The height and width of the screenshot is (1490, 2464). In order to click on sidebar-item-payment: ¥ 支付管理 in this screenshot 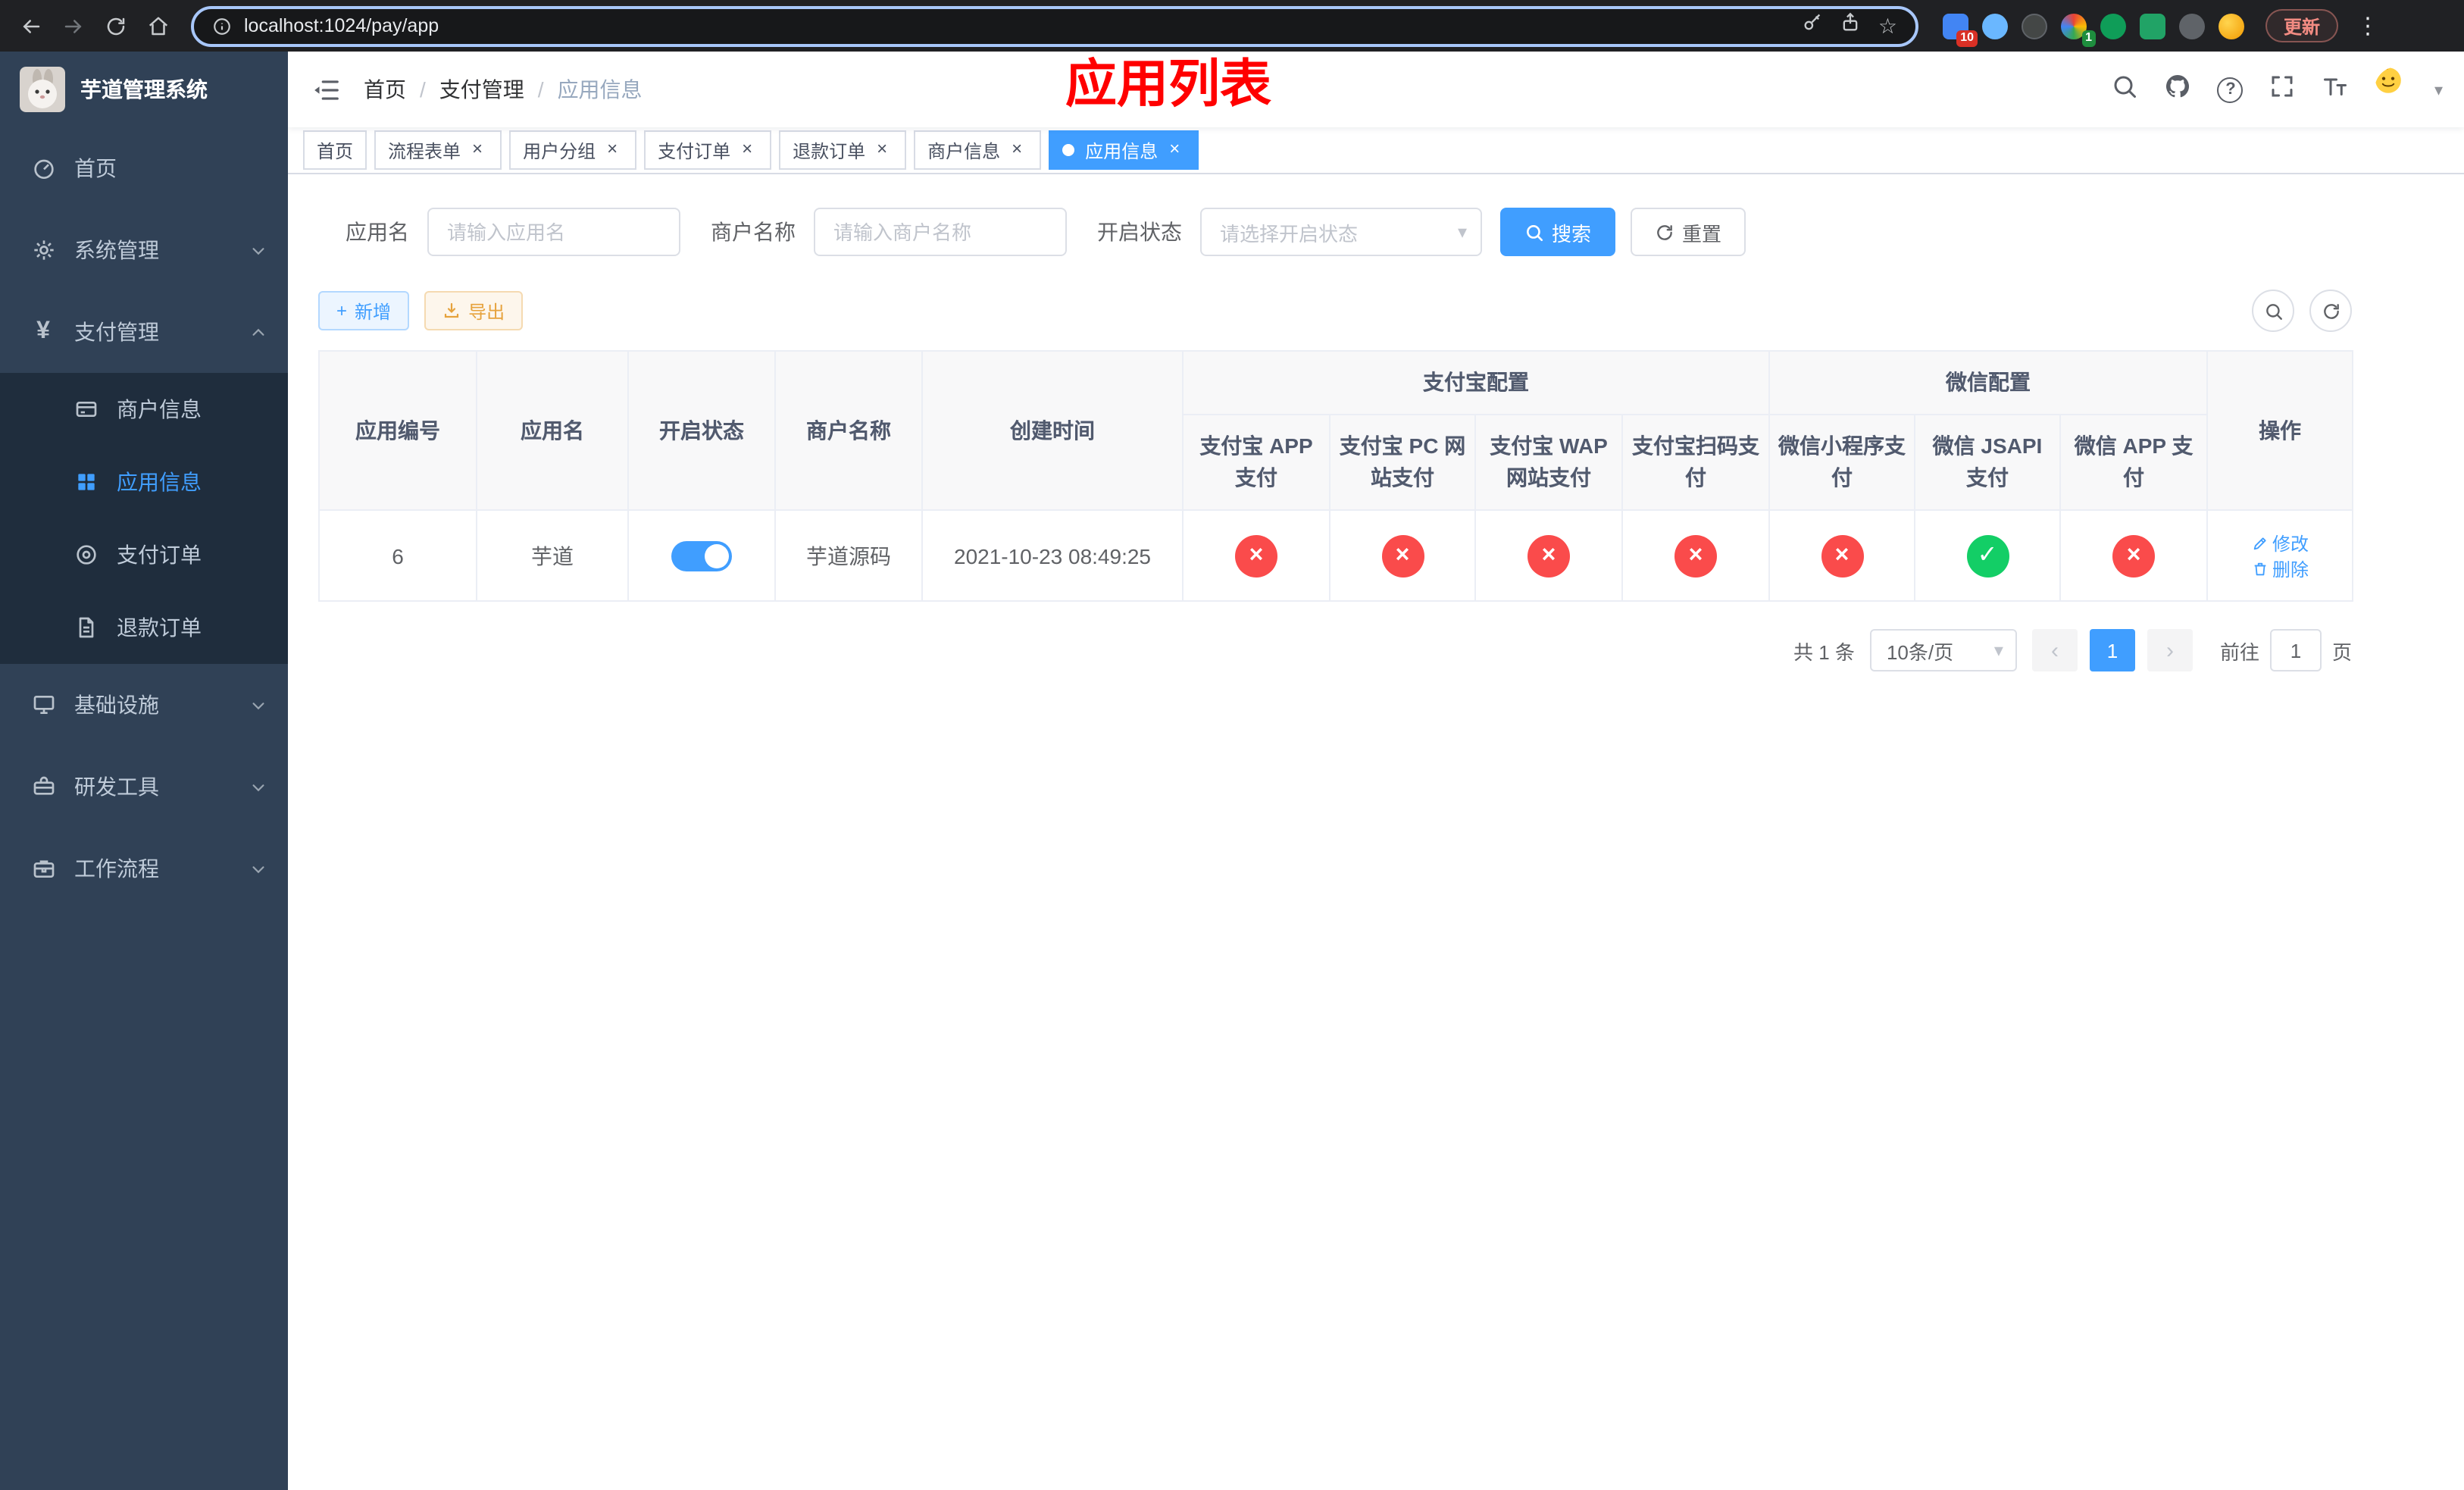, I will do `click(144, 332)`.